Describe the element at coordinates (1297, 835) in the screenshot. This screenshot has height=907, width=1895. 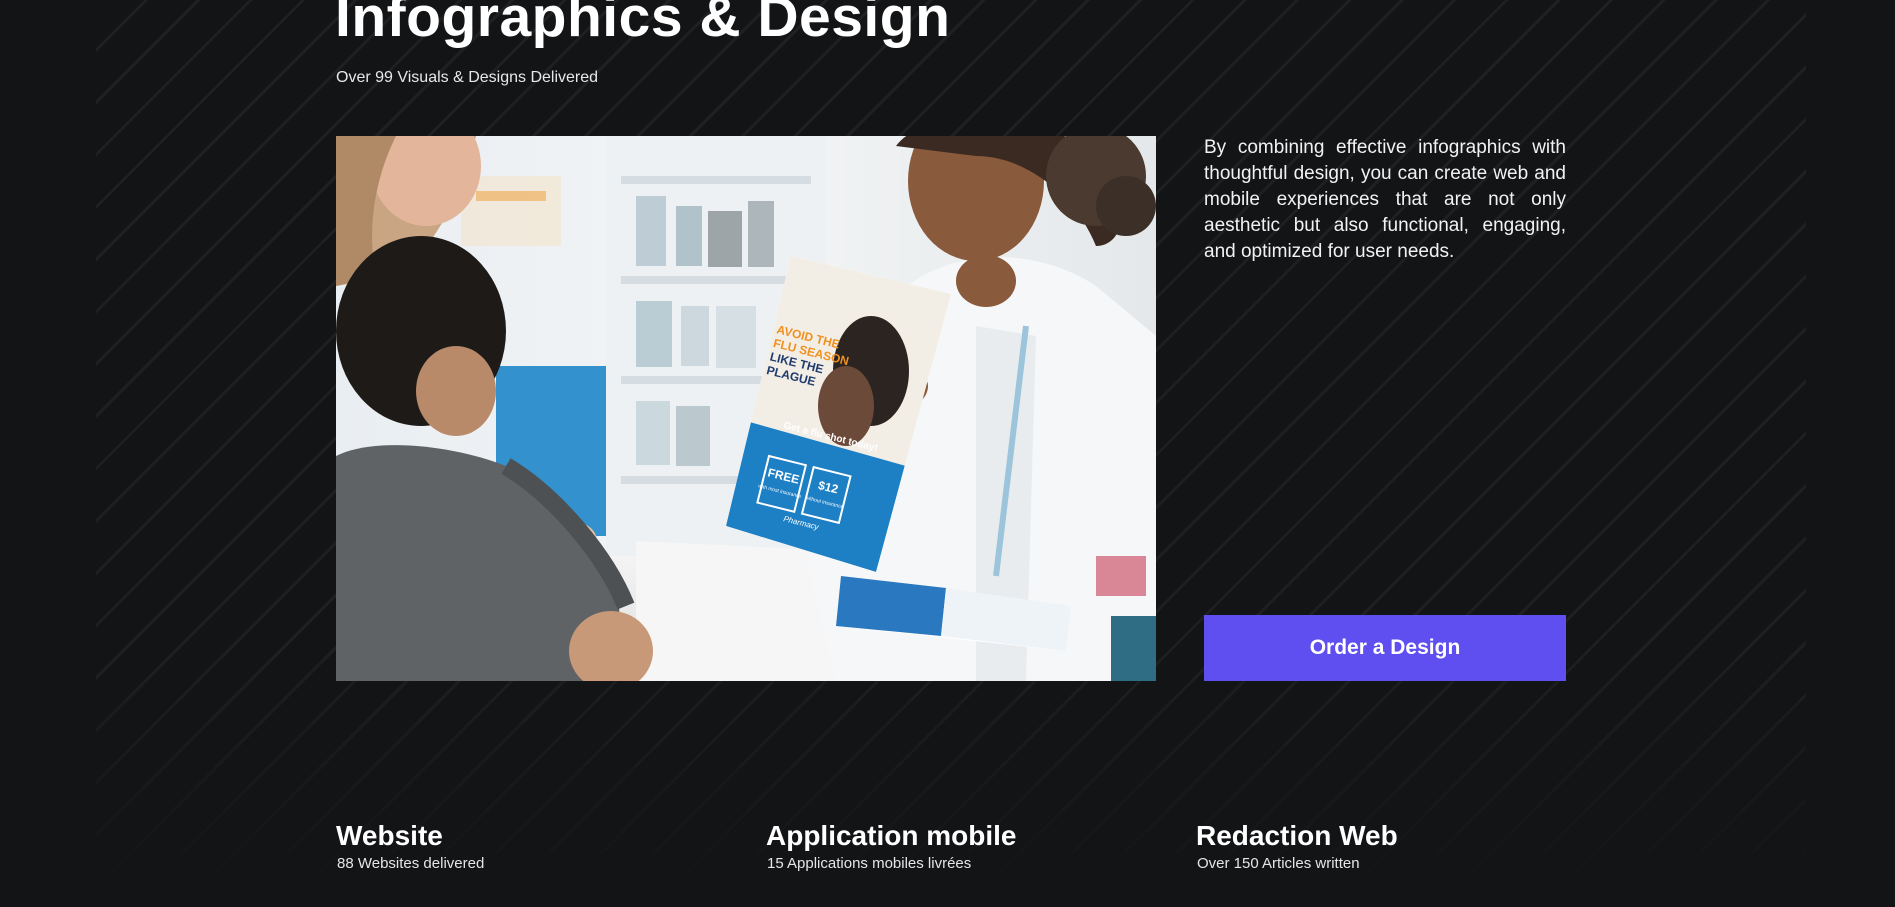
I see `stat-title: Redaction Web` at that location.